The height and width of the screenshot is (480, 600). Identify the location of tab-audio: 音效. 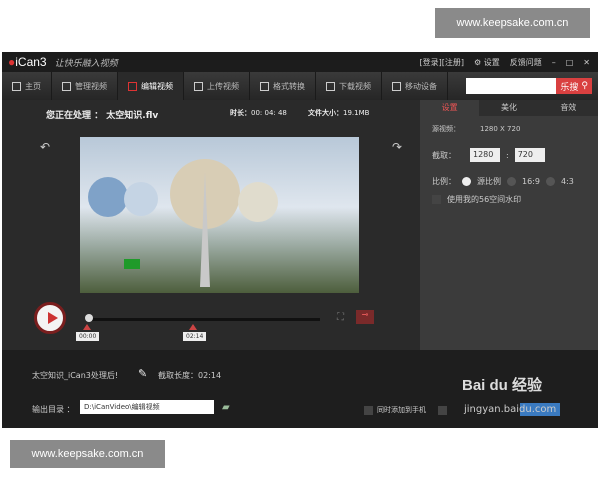
(568, 108).